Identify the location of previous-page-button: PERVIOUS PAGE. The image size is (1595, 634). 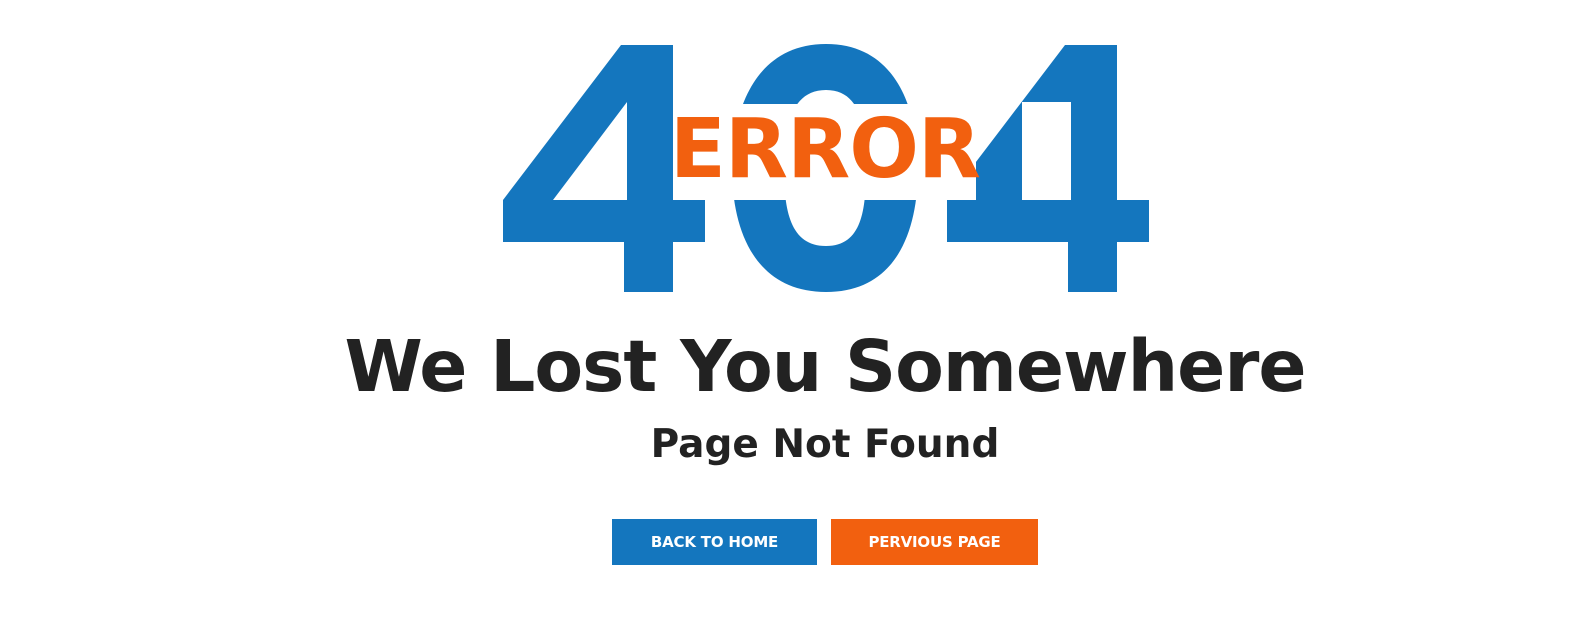
(934, 542).